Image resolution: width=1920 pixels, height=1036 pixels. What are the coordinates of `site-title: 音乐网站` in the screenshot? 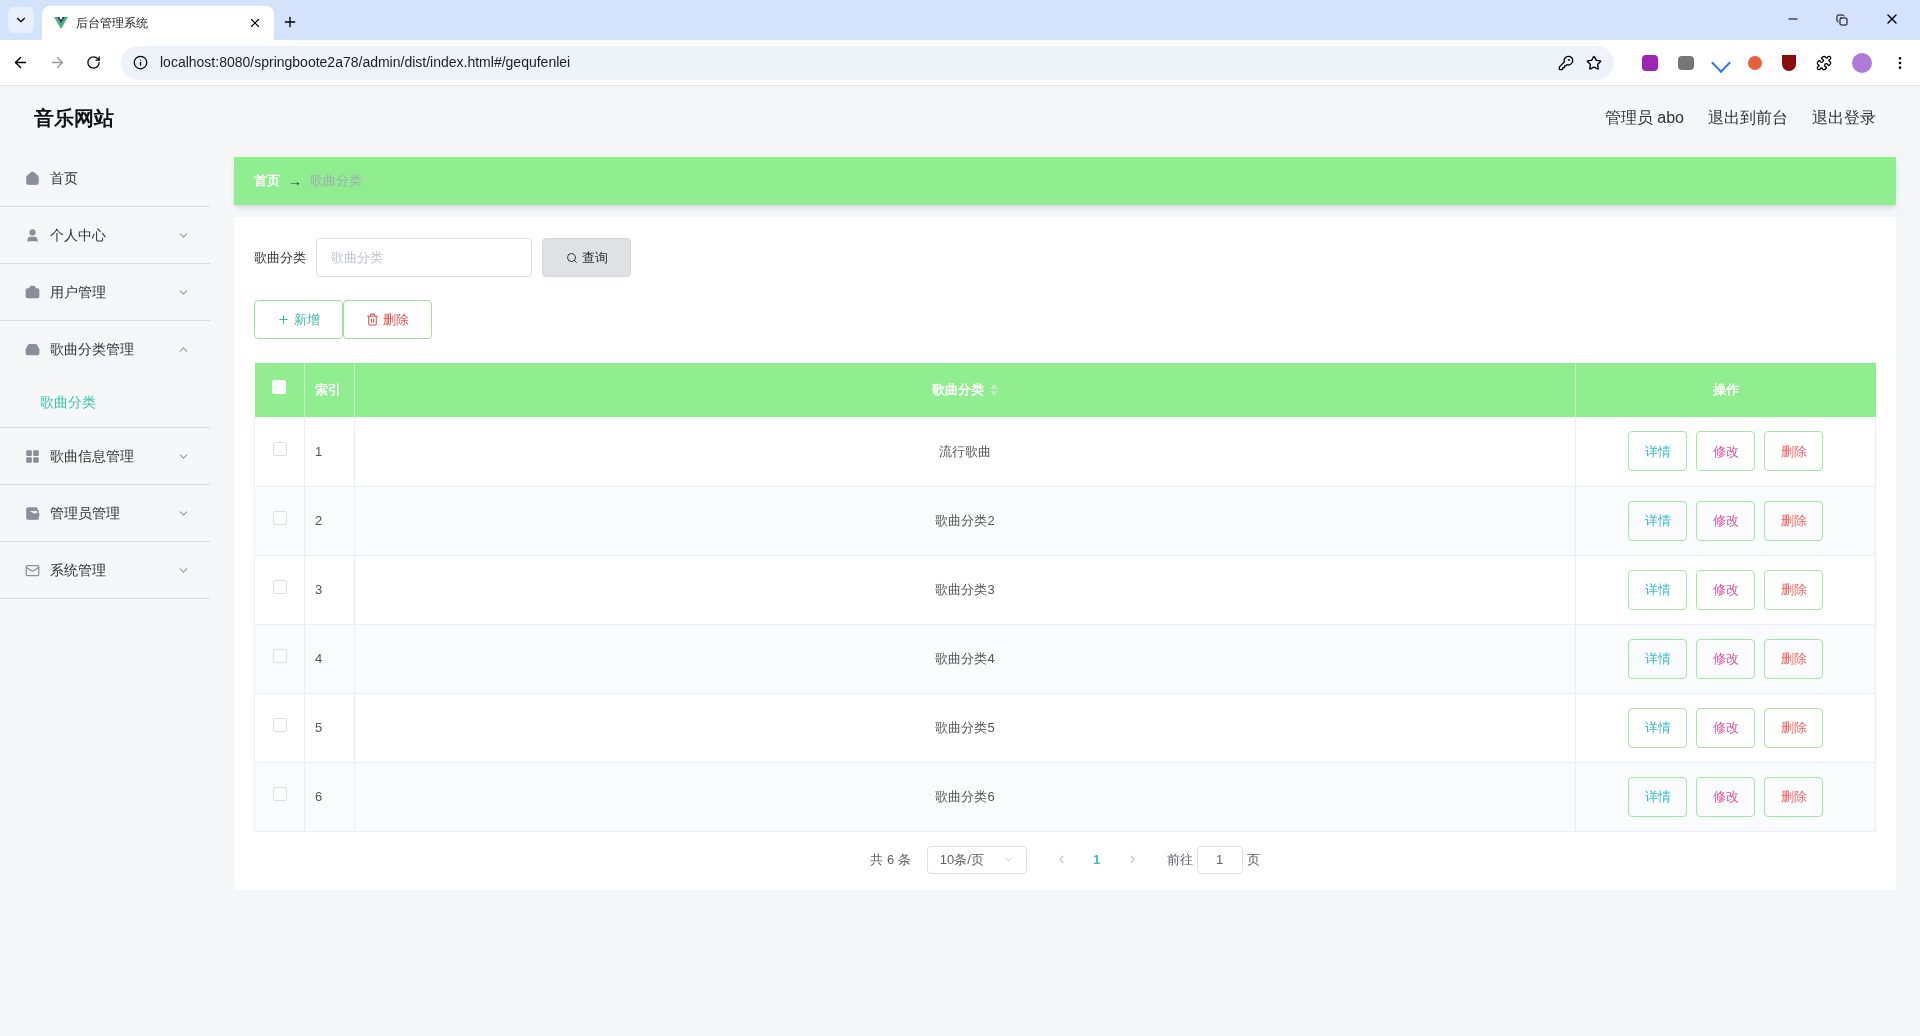 It's located at (74, 118).